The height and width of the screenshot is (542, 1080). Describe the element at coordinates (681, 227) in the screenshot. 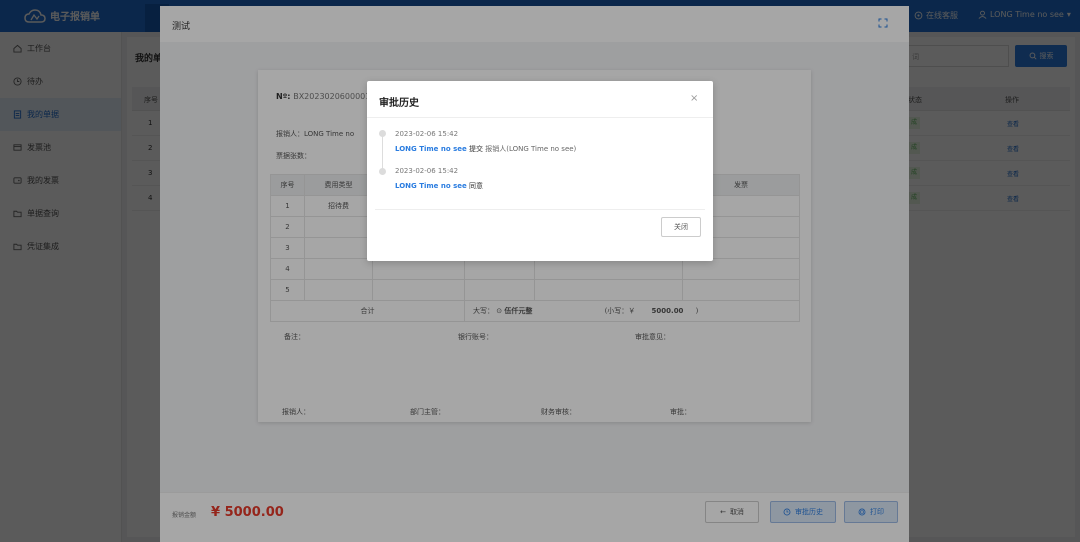

I see `close-button: 关闭` at that location.